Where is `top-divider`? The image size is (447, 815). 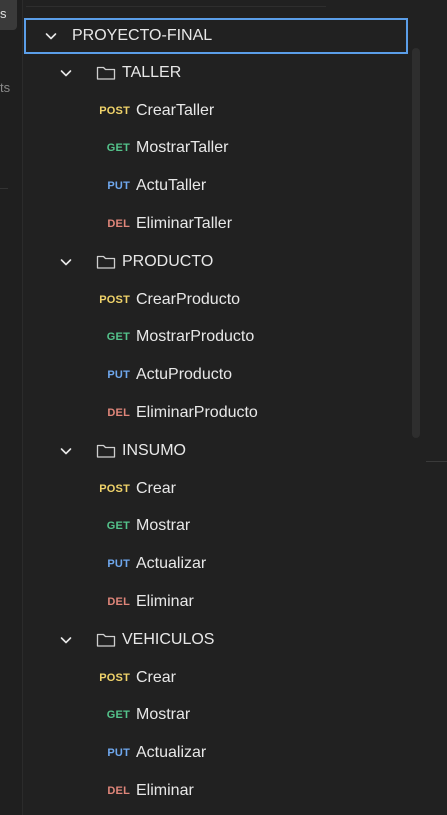
top-divider is located at coordinates (176, 3).